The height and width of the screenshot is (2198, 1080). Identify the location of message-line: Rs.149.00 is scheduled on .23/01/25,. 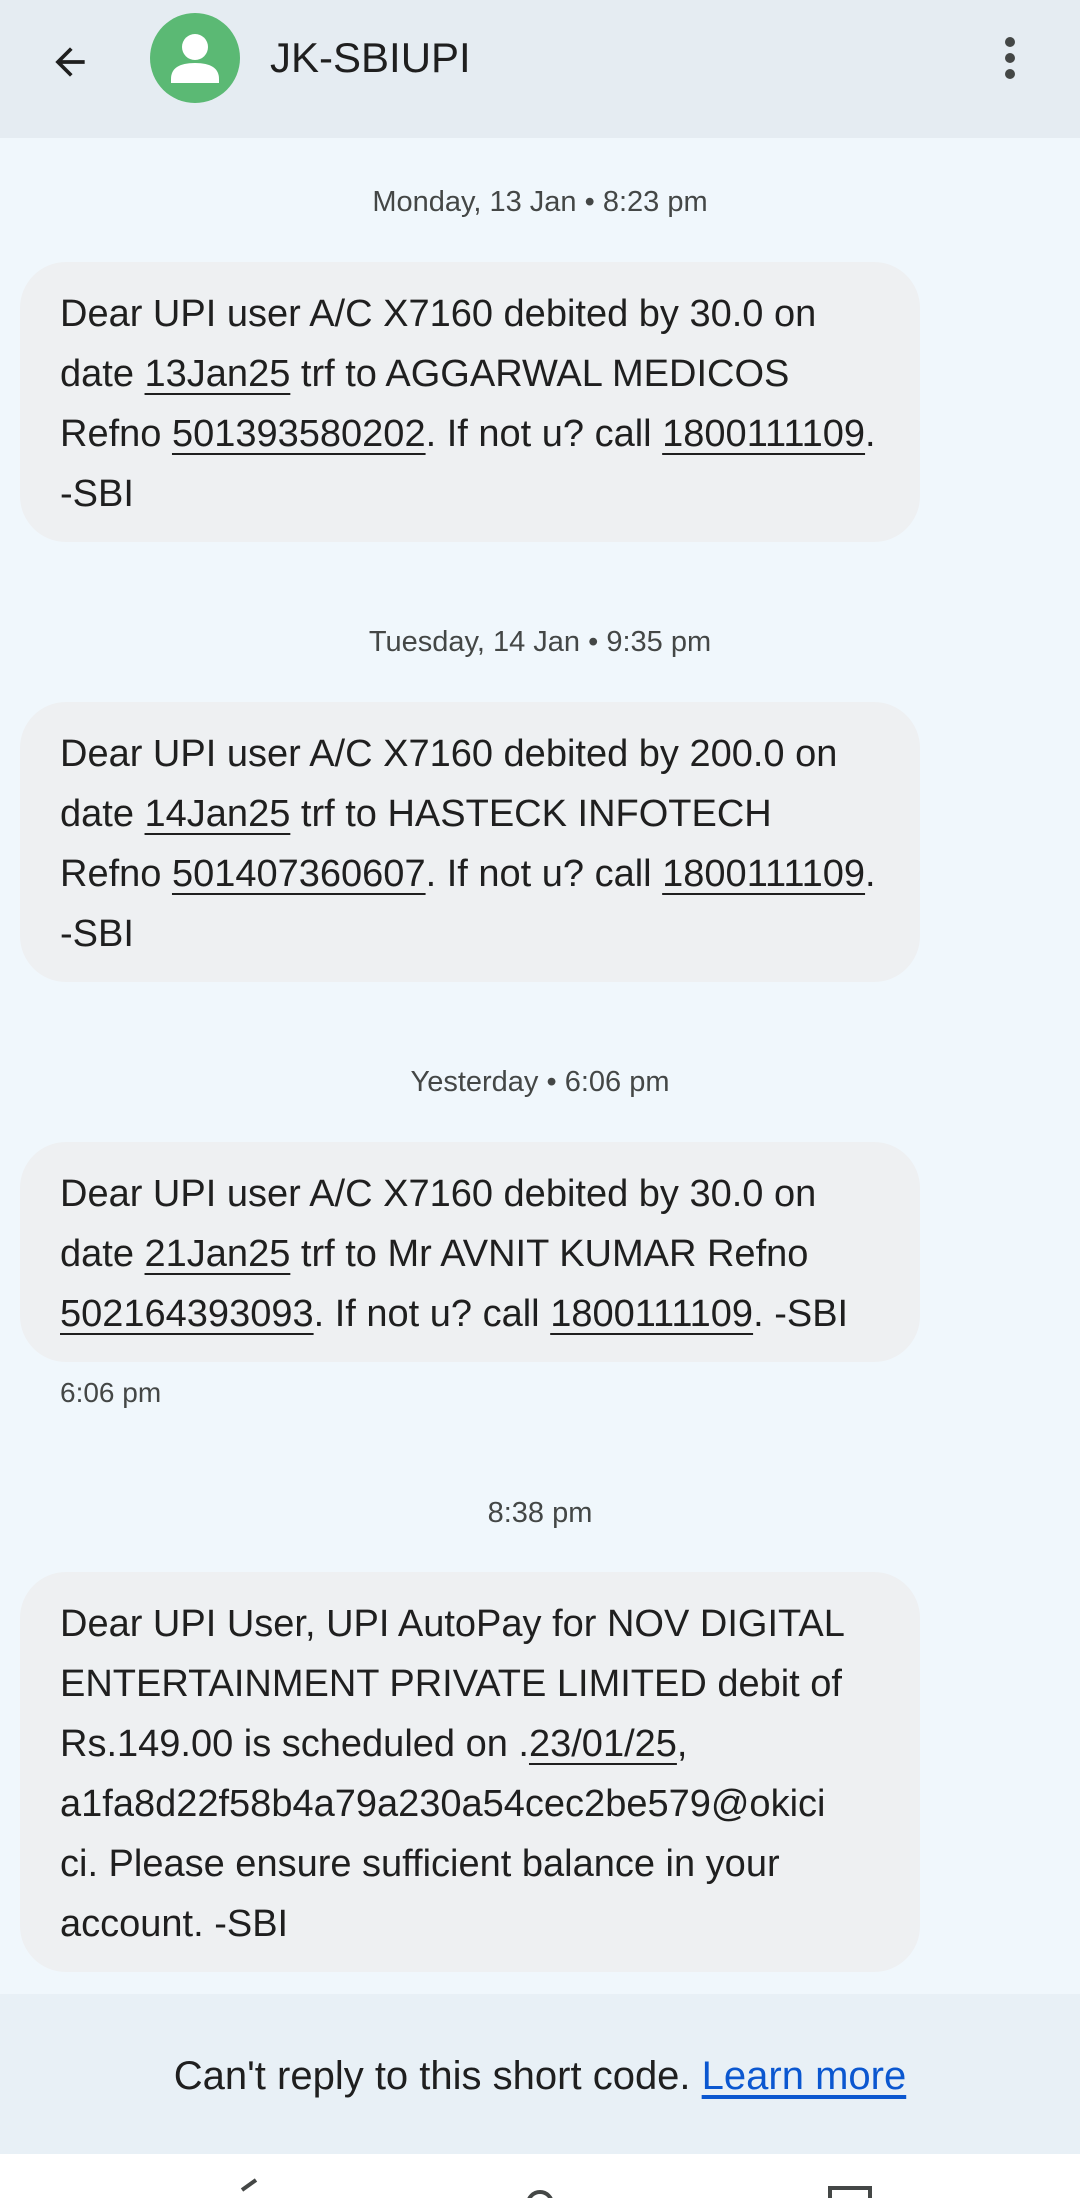
(470, 1744).